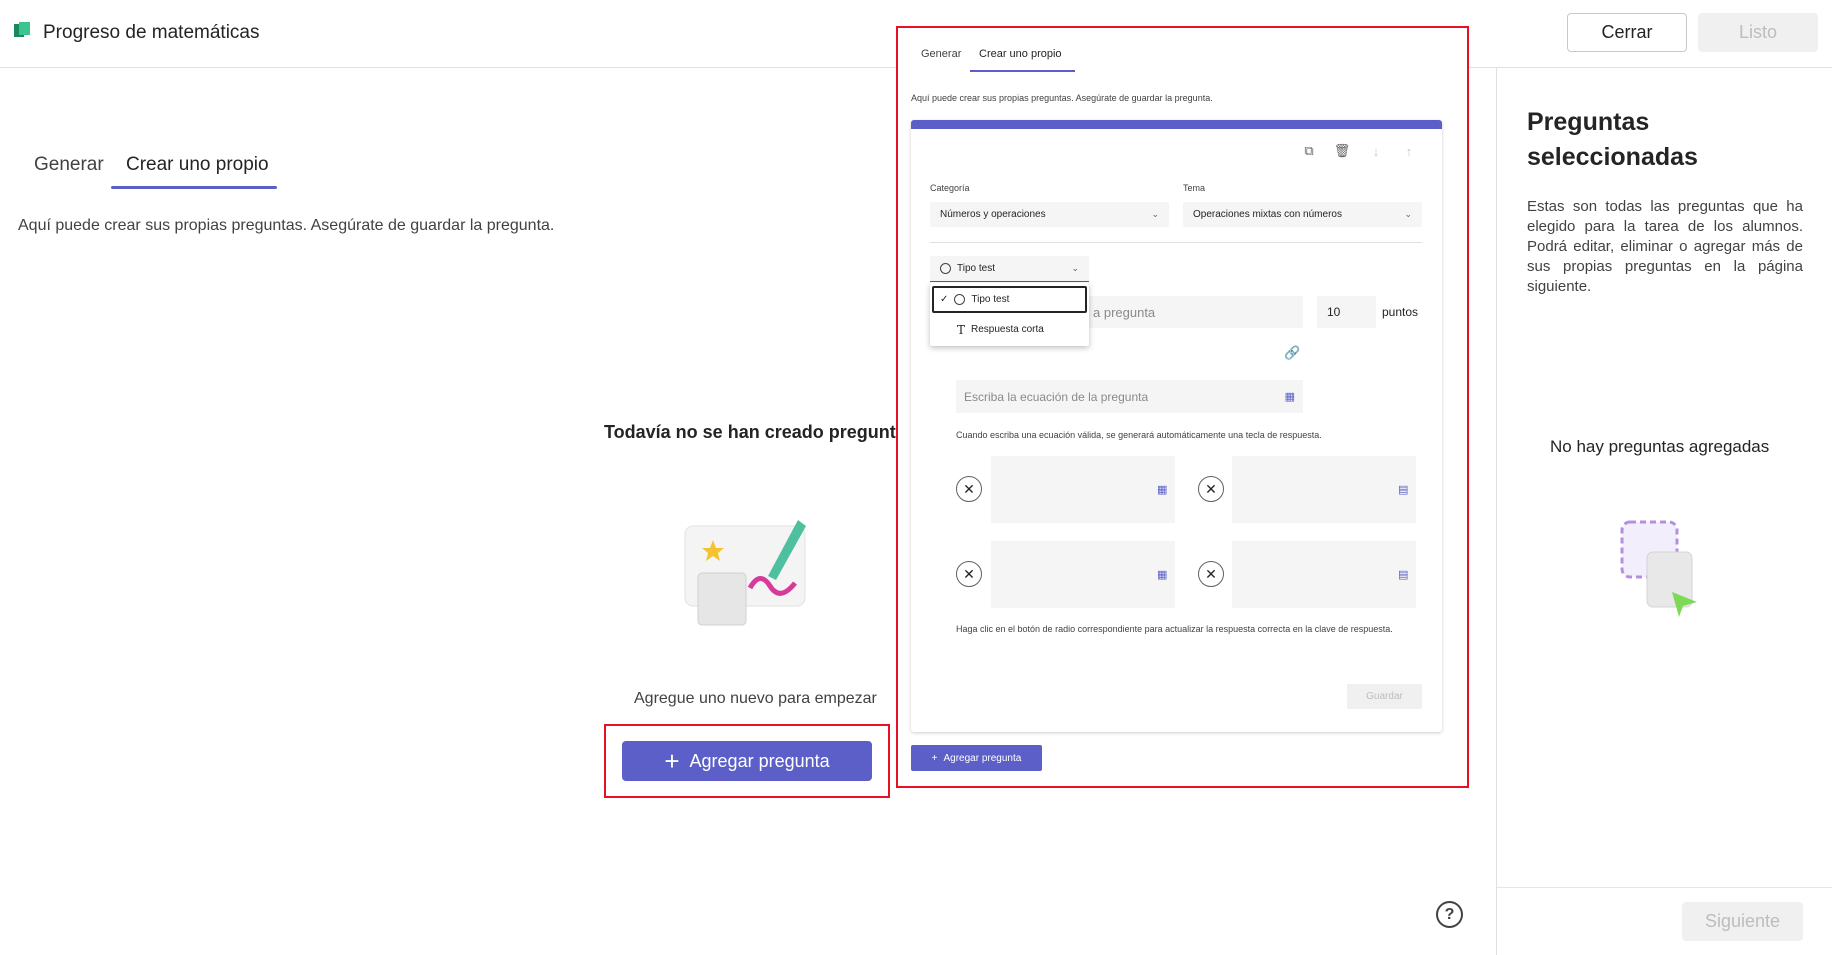  I want to click on menu-item-label: Respuesta corta, so click(1007, 329).